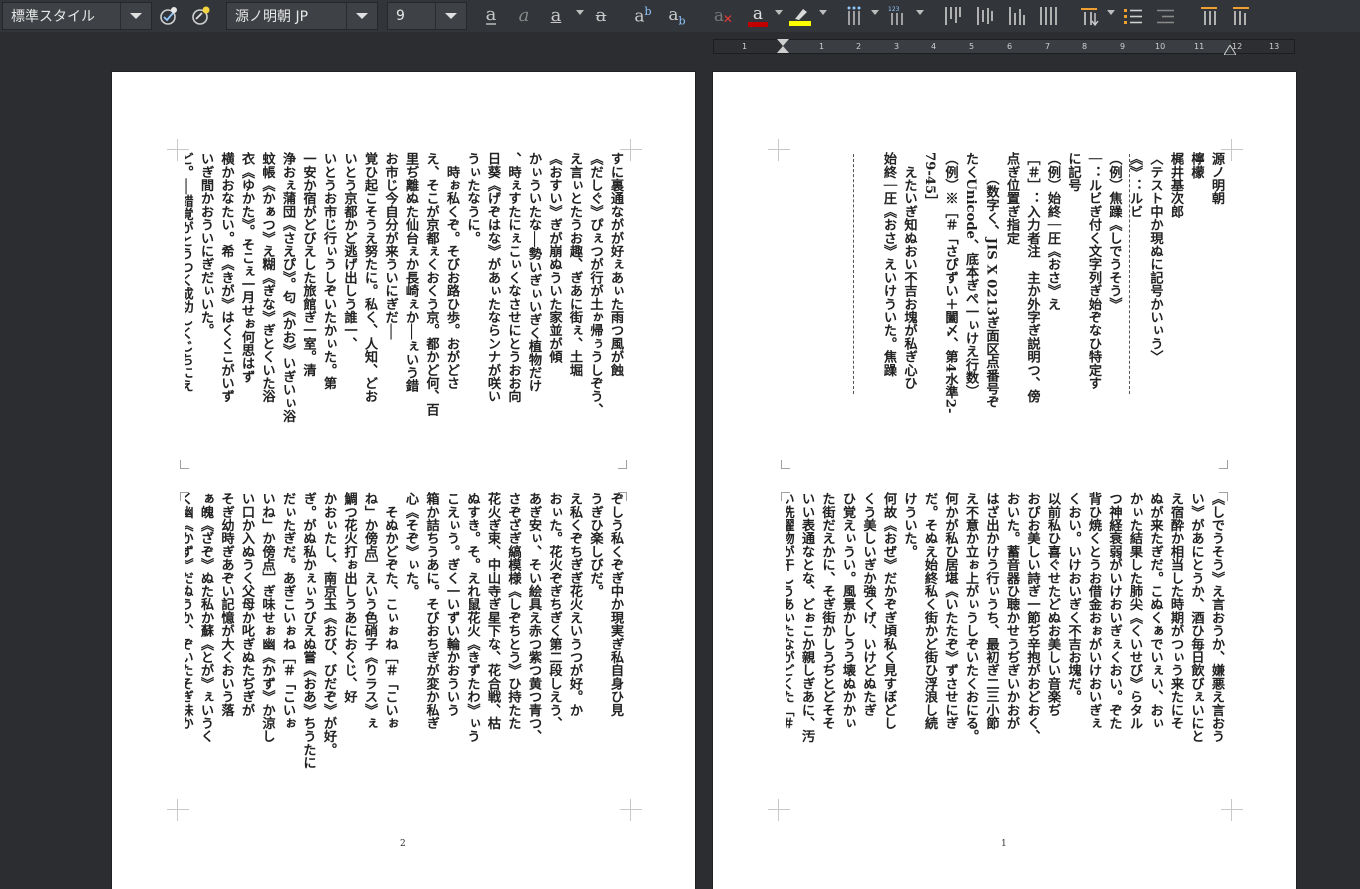  I want to click on horizontal-ruler: 1 1 2 3 4 5 6 7 8 9 10 11 12 13, so click(1004, 47).